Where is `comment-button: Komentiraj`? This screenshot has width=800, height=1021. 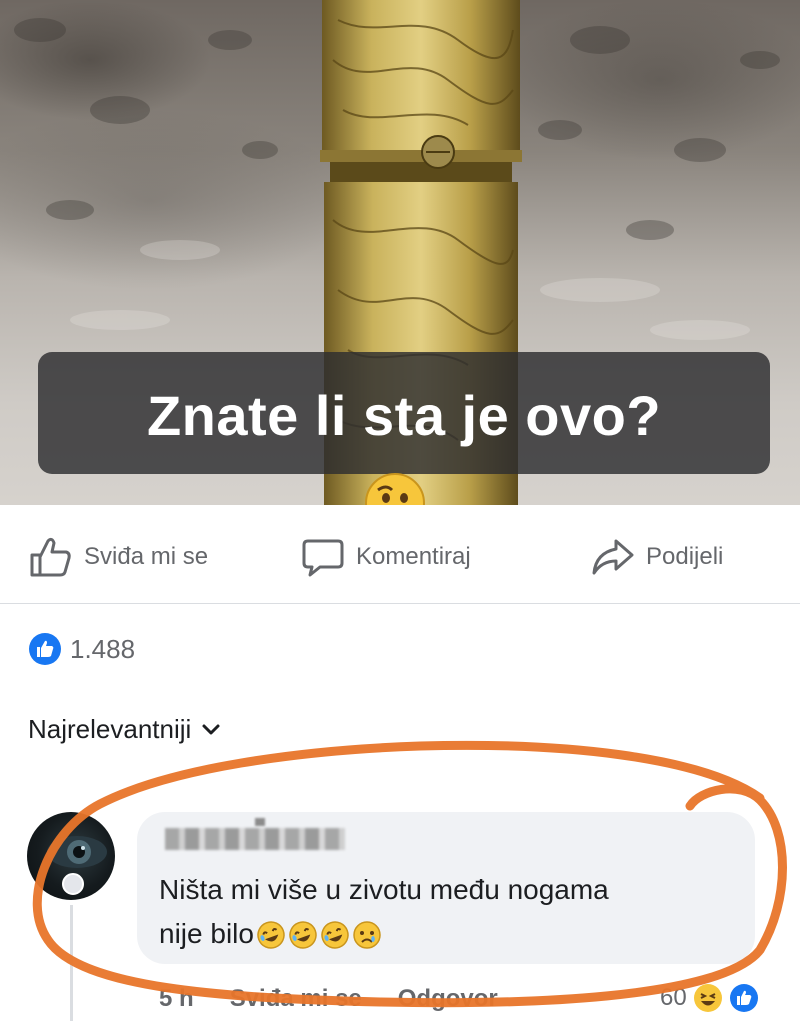
comment-button: Komentiraj is located at coordinates (385, 557).